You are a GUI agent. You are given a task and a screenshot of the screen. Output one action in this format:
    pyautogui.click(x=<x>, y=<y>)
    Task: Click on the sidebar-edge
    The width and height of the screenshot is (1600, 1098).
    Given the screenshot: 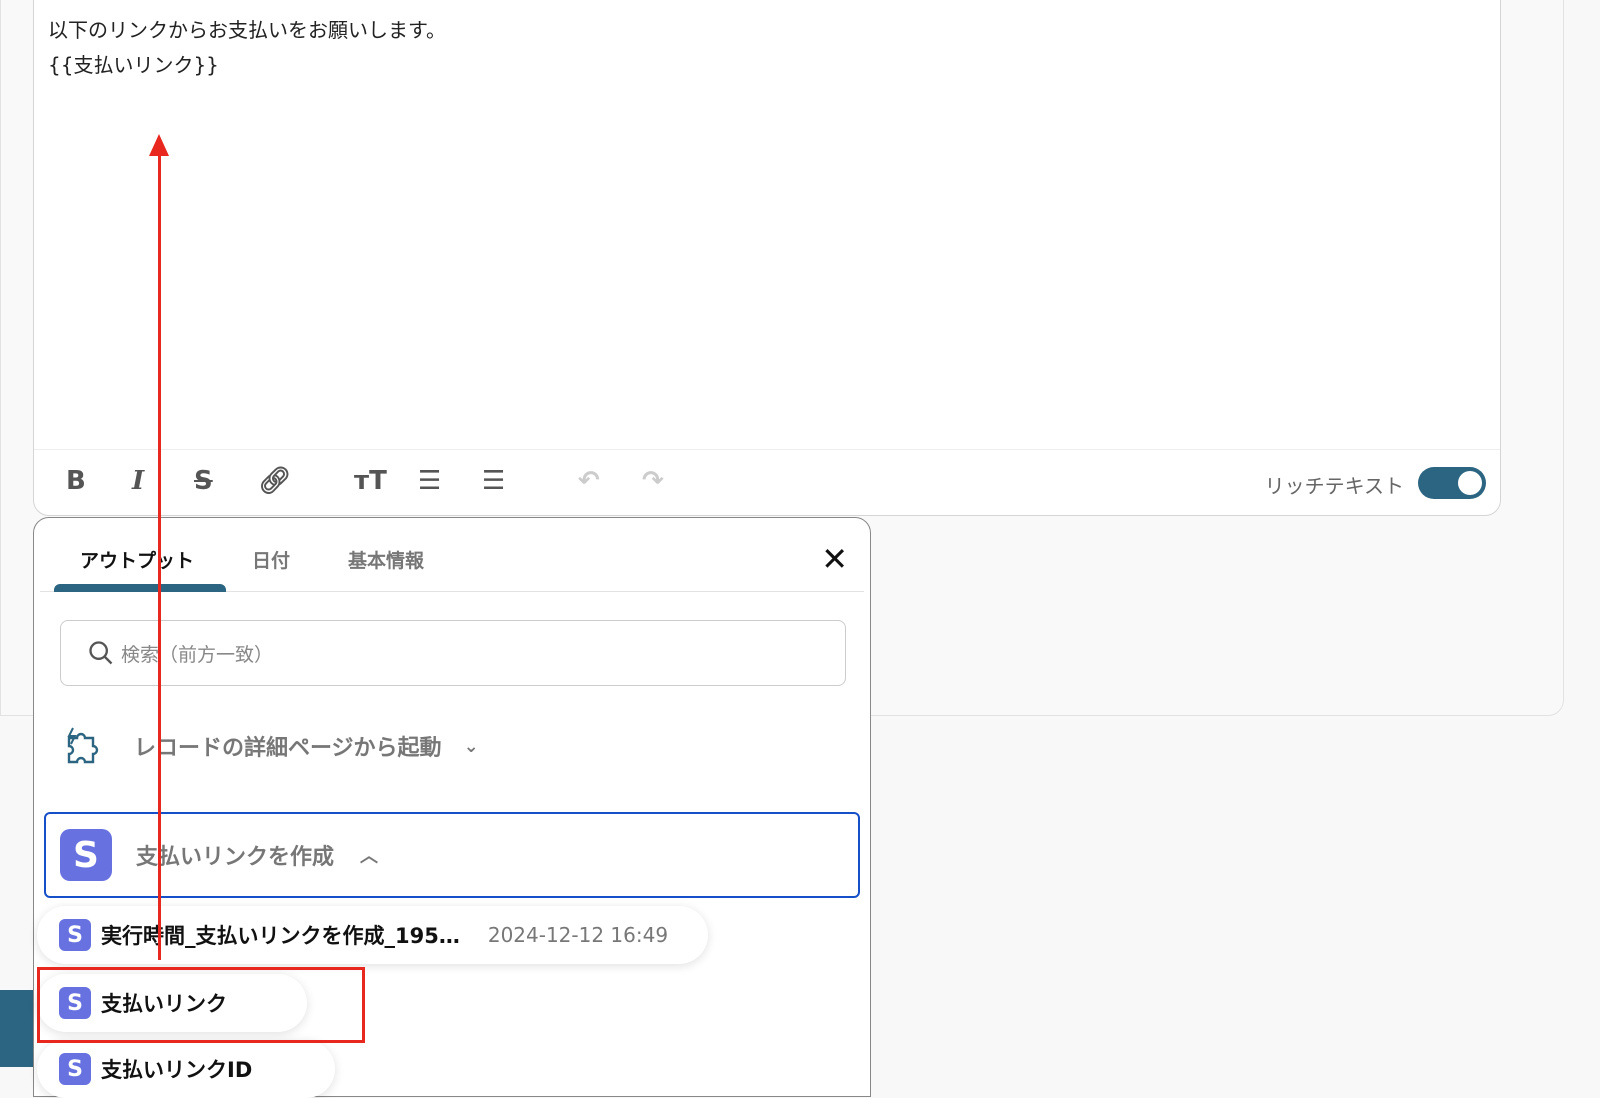 What is the action you would take?
    pyautogui.click(x=16, y=1028)
    